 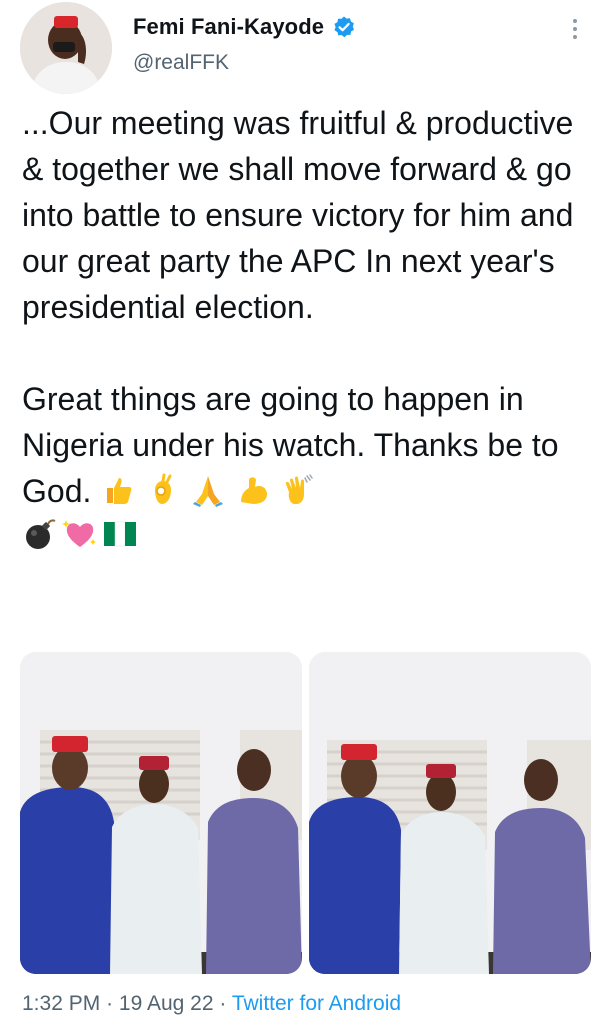 What do you see at coordinates (41, 534) in the screenshot?
I see `bomb-icon` at bounding box center [41, 534].